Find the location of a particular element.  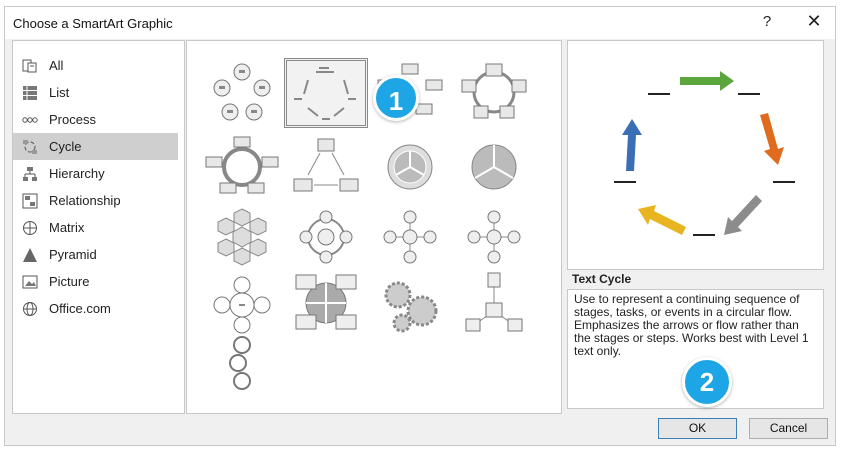

relationship-icon is located at coordinates (30, 201).